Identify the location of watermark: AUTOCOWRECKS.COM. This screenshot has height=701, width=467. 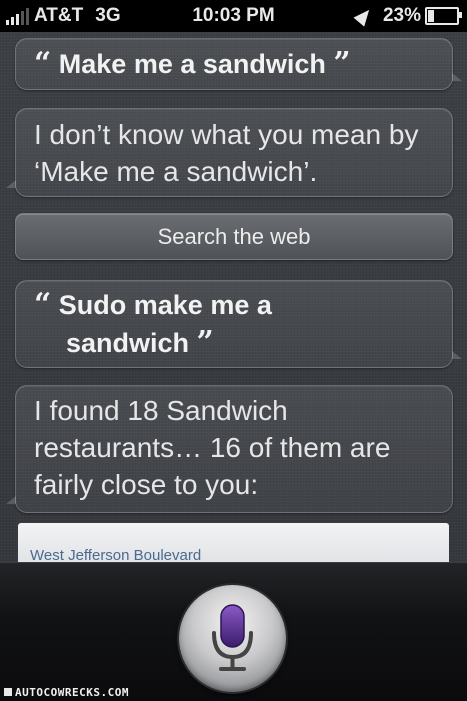
(66, 692).